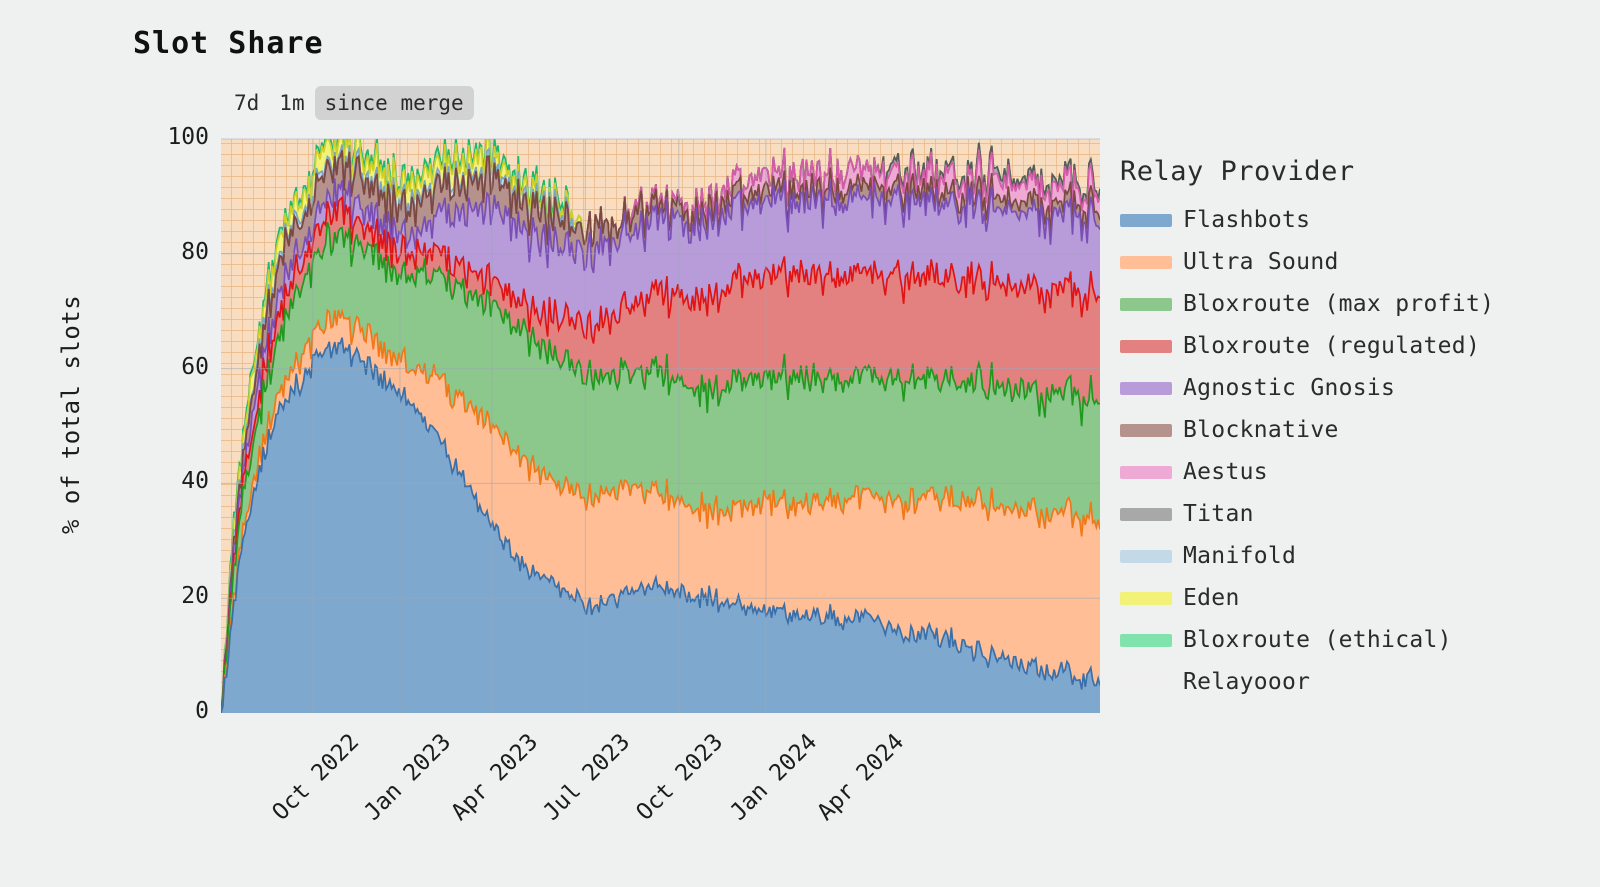 The width and height of the screenshot is (1600, 887). I want to click on legend-title: Relay Provider, so click(1237, 171).